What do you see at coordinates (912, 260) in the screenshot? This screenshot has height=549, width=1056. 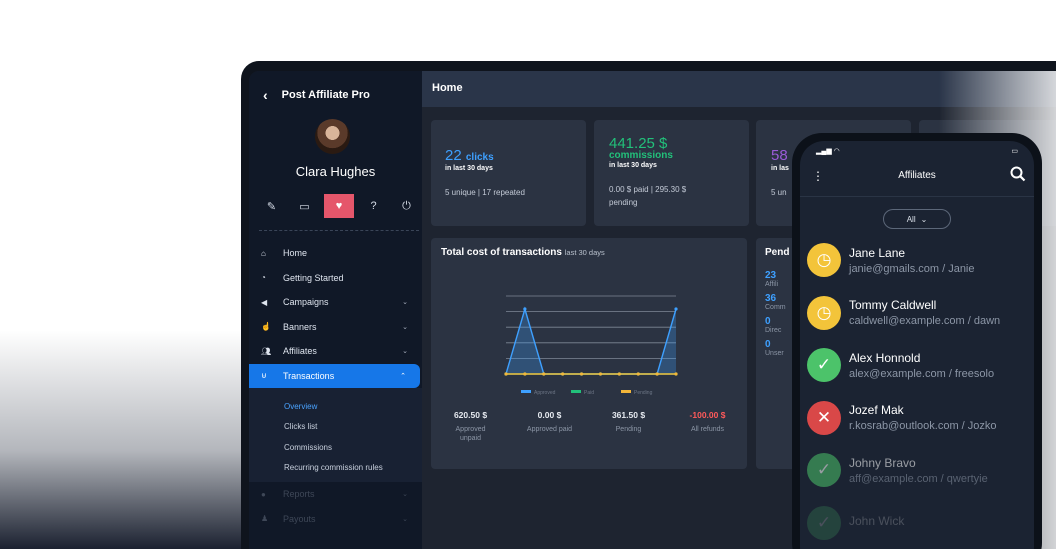 I see `affiliate-info: Jane Lane janie@gmails.com / Janie` at bounding box center [912, 260].